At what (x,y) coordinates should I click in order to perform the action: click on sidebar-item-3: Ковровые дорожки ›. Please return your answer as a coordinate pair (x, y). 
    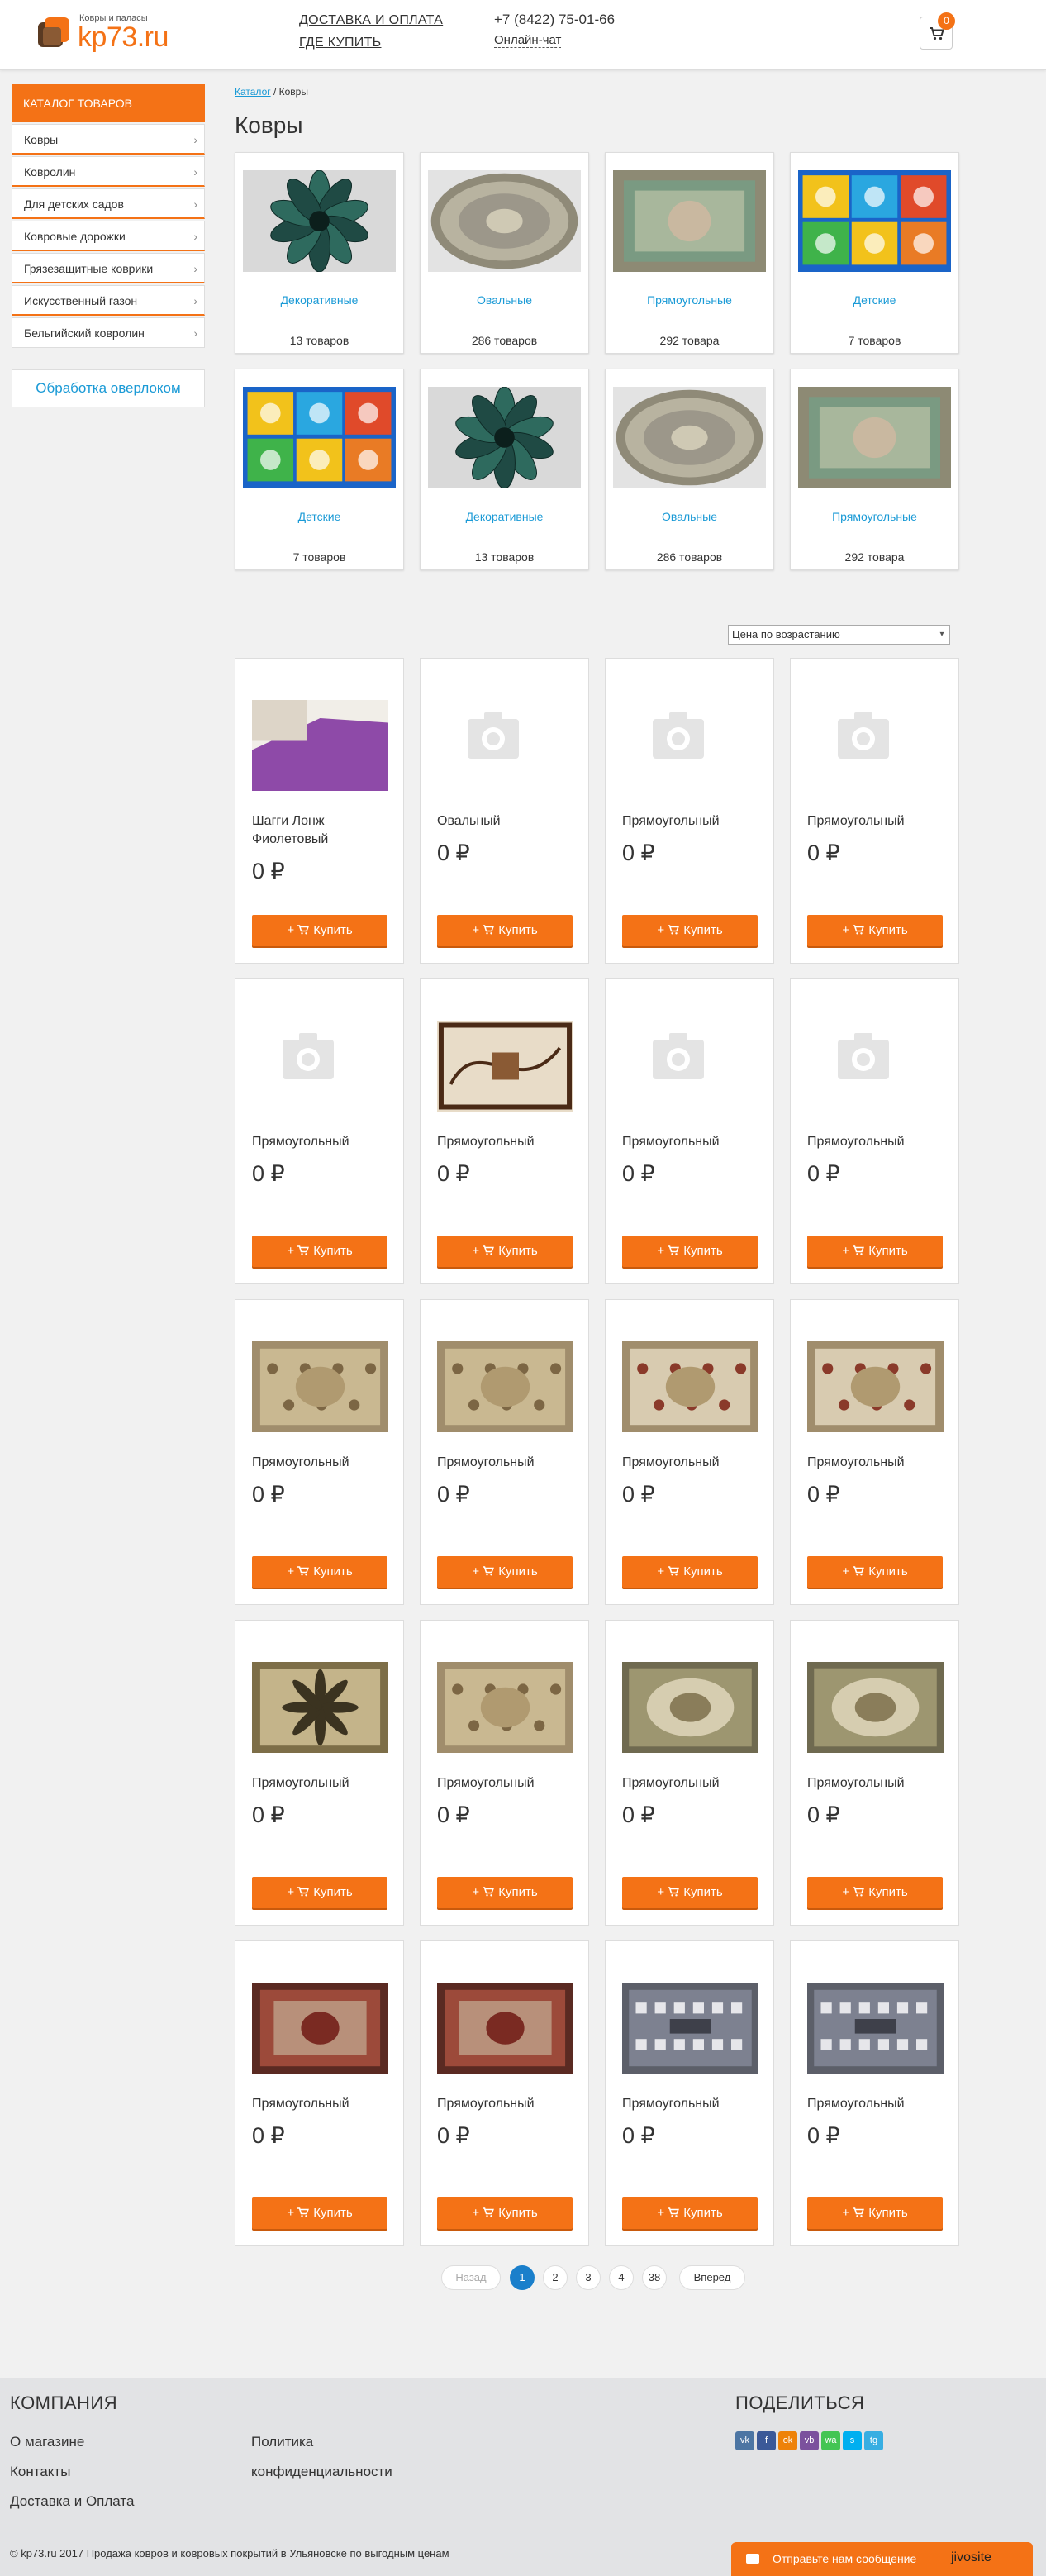
    Looking at the image, I should click on (108, 236).